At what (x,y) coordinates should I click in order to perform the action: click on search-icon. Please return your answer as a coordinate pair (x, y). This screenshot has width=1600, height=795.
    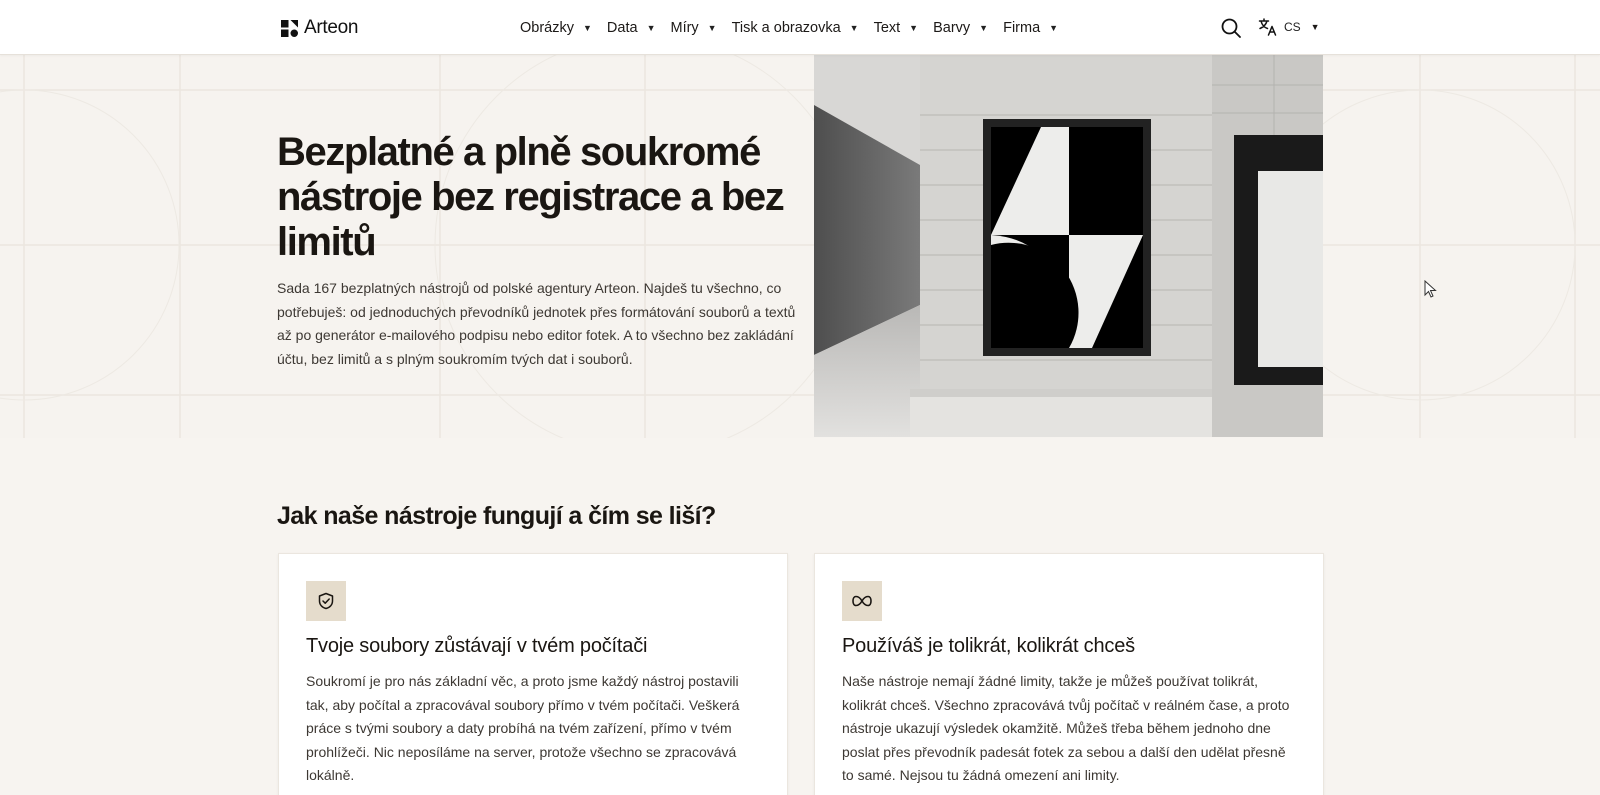
    Looking at the image, I should click on (1231, 28).